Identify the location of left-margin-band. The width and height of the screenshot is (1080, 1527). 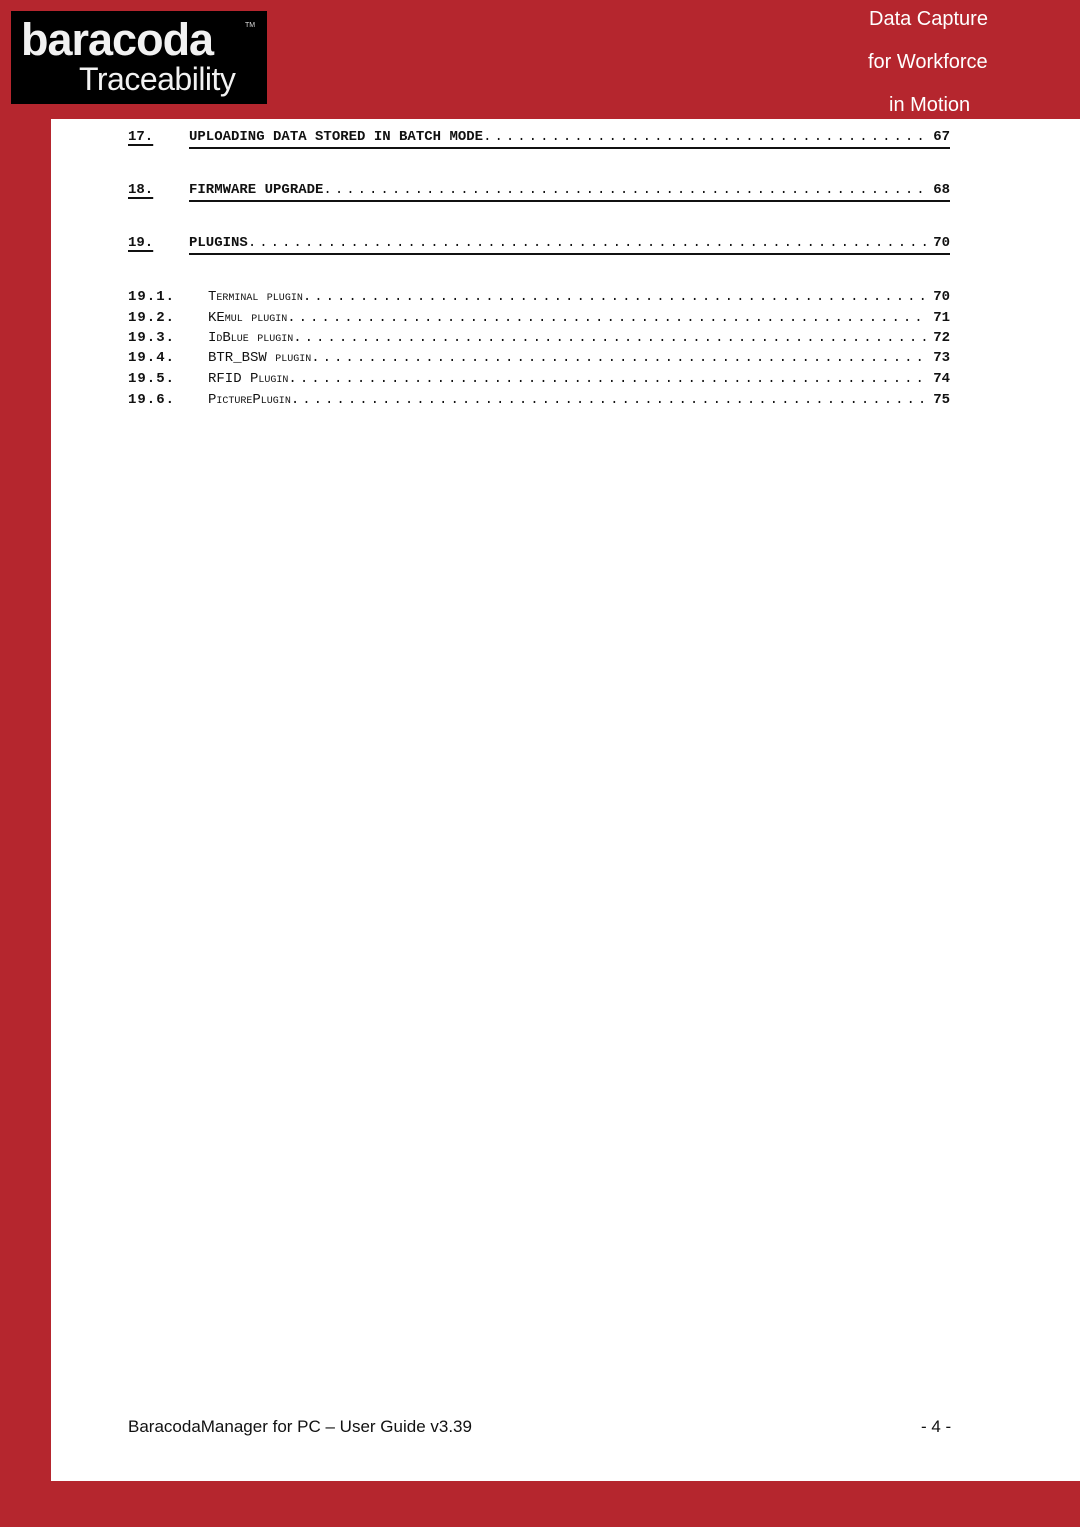
(25, 763).